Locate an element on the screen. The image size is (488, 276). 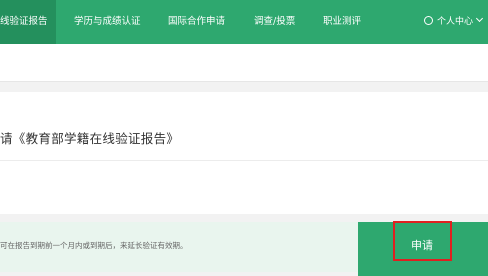
nav-item-international-cooperation: 国际合作申请 is located at coordinates (196, 22).